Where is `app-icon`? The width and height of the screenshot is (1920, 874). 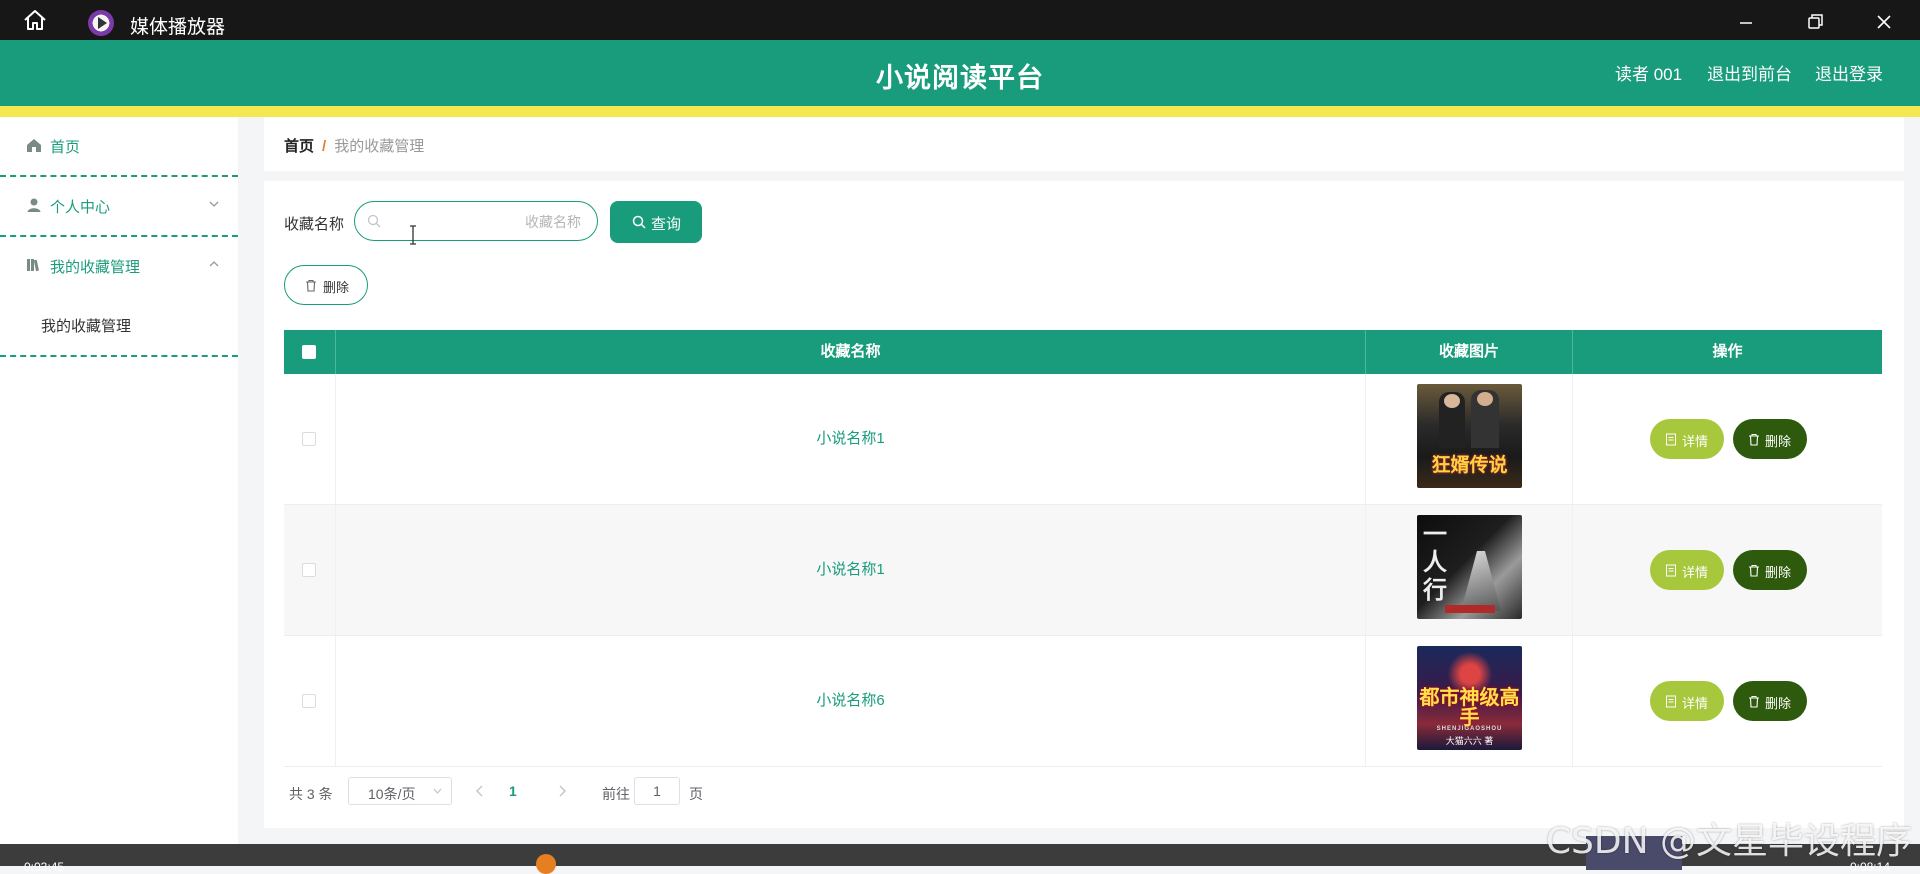 app-icon is located at coordinates (546, 864).